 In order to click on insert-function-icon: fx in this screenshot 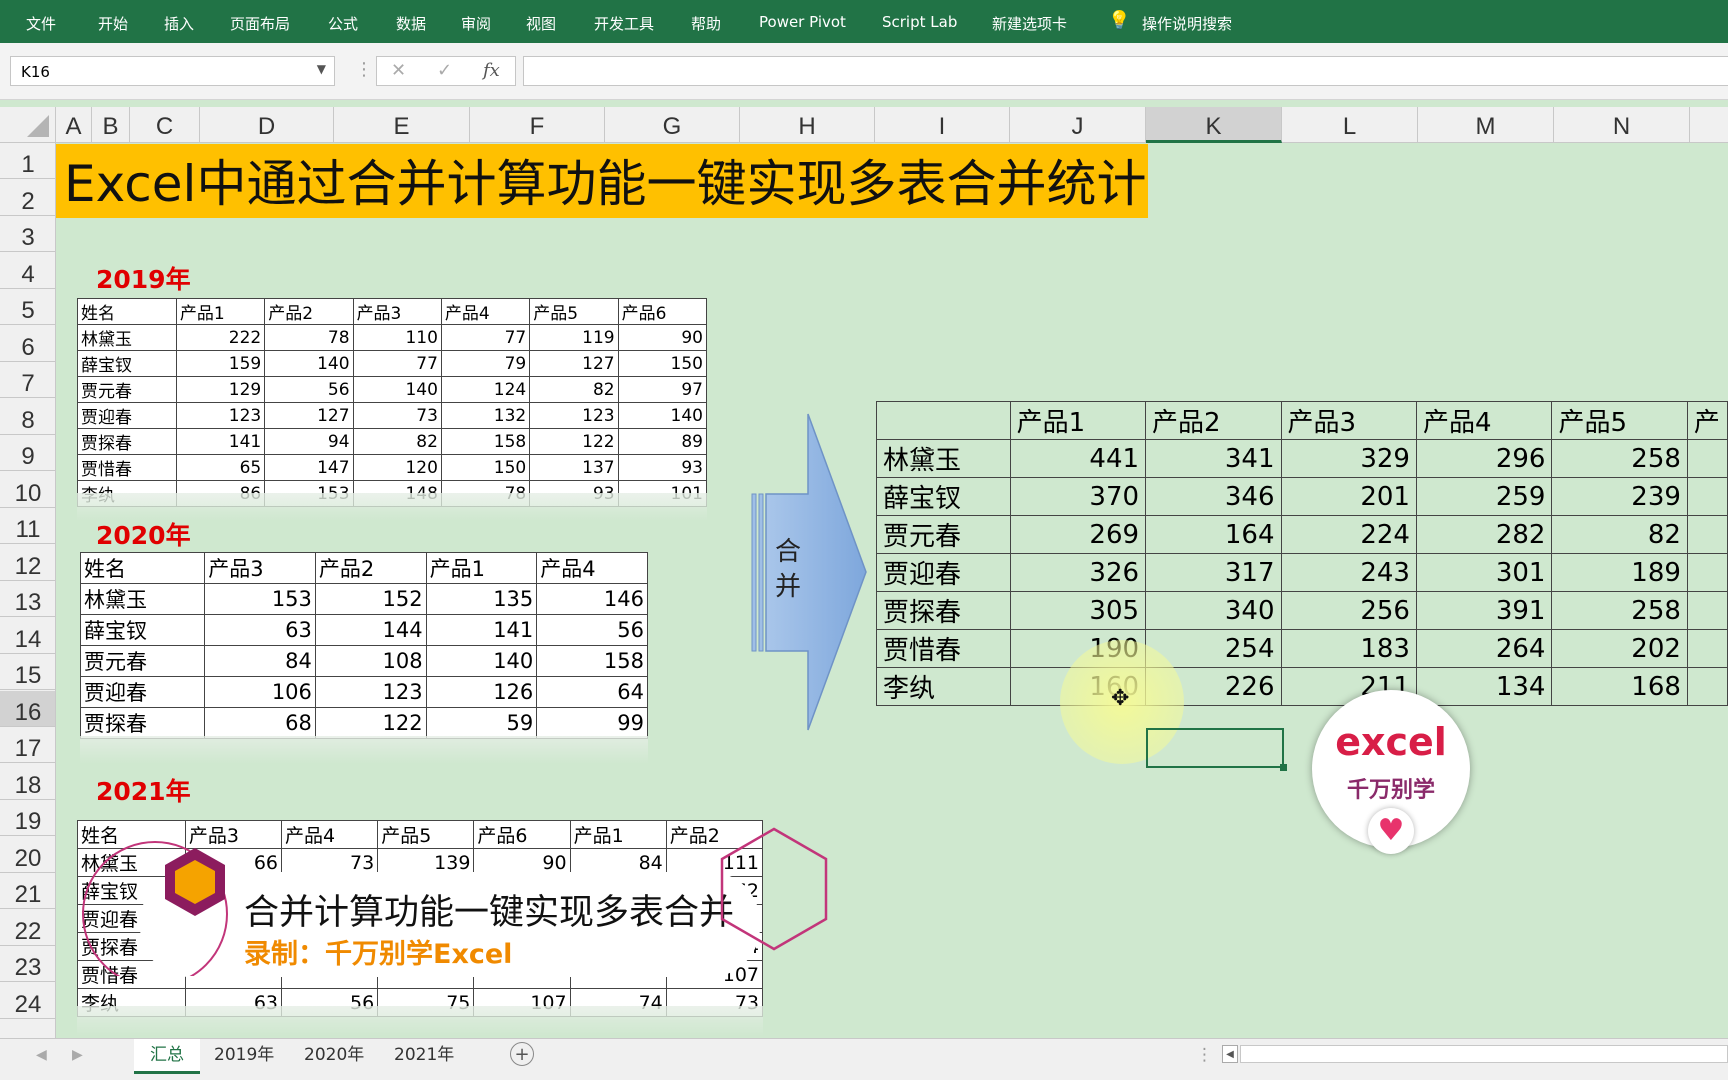, I will do `click(491, 70)`.